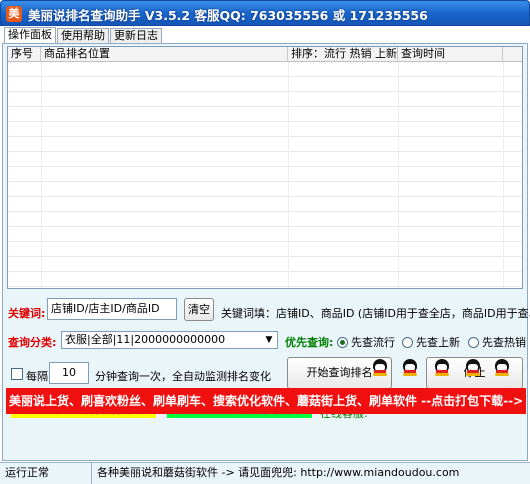  I want to click on column-header-sort: 排序：流行 热销 上新, so click(343, 54).